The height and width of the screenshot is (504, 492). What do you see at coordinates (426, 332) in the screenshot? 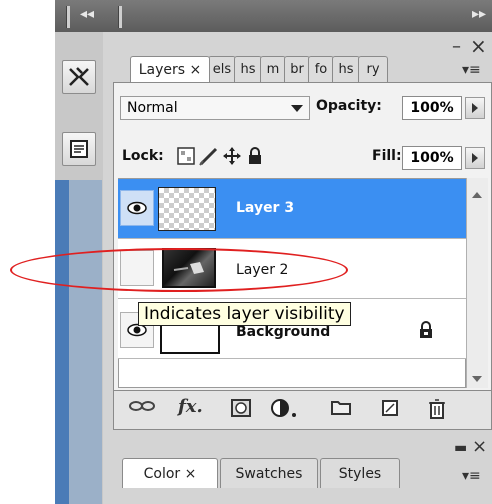
I see `lock-icon` at bounding box center [426, 332].